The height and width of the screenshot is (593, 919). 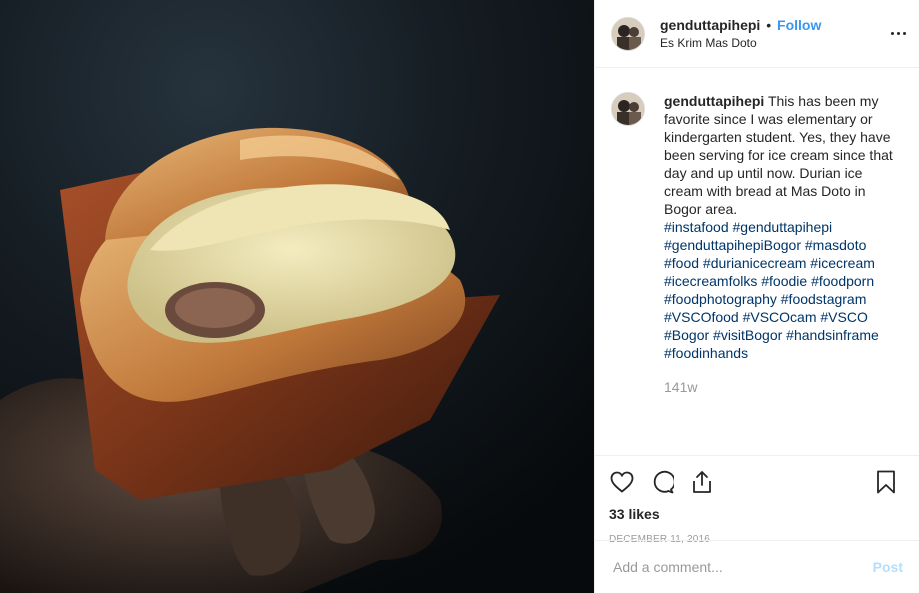 I want to click on heart-icon, so click(x=622, y=482).